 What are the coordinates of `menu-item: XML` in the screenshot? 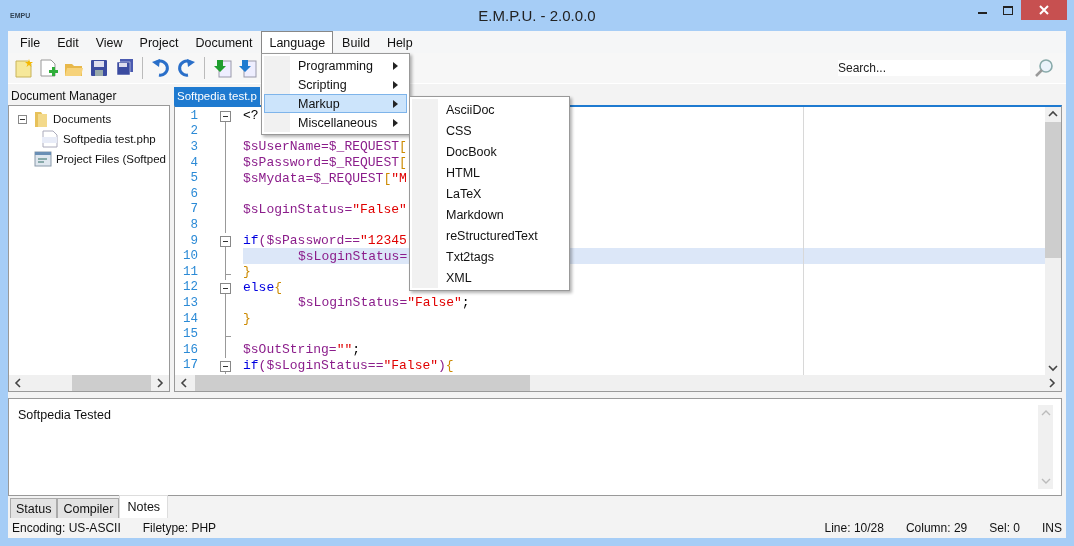 It's located at (489, 277).